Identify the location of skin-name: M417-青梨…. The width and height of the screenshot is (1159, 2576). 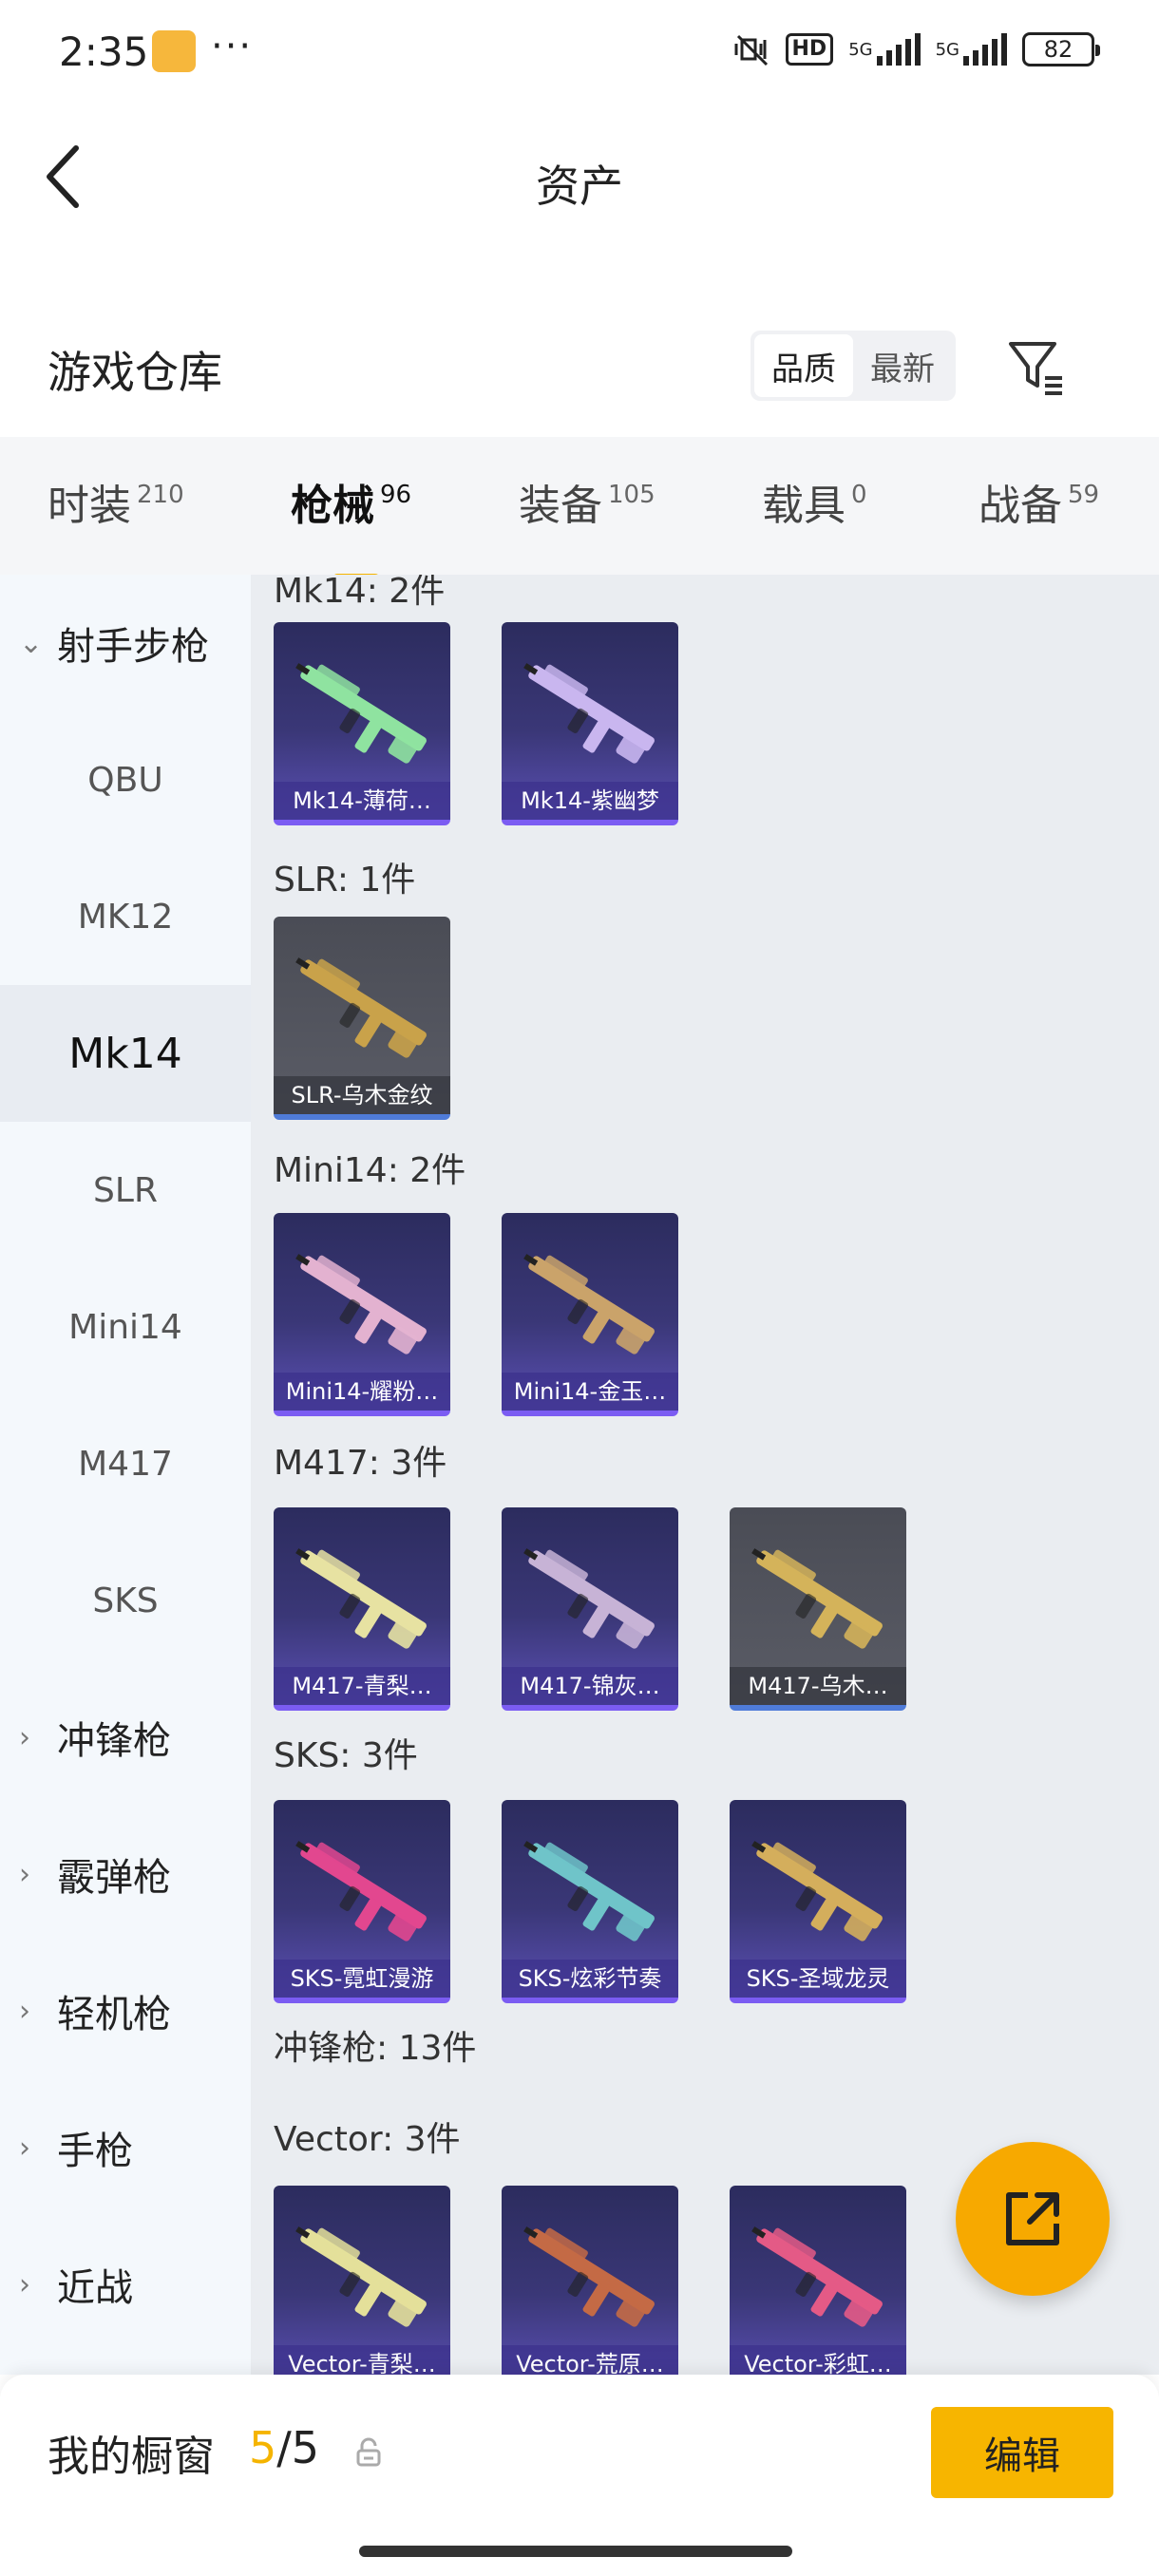
(362, 1686).